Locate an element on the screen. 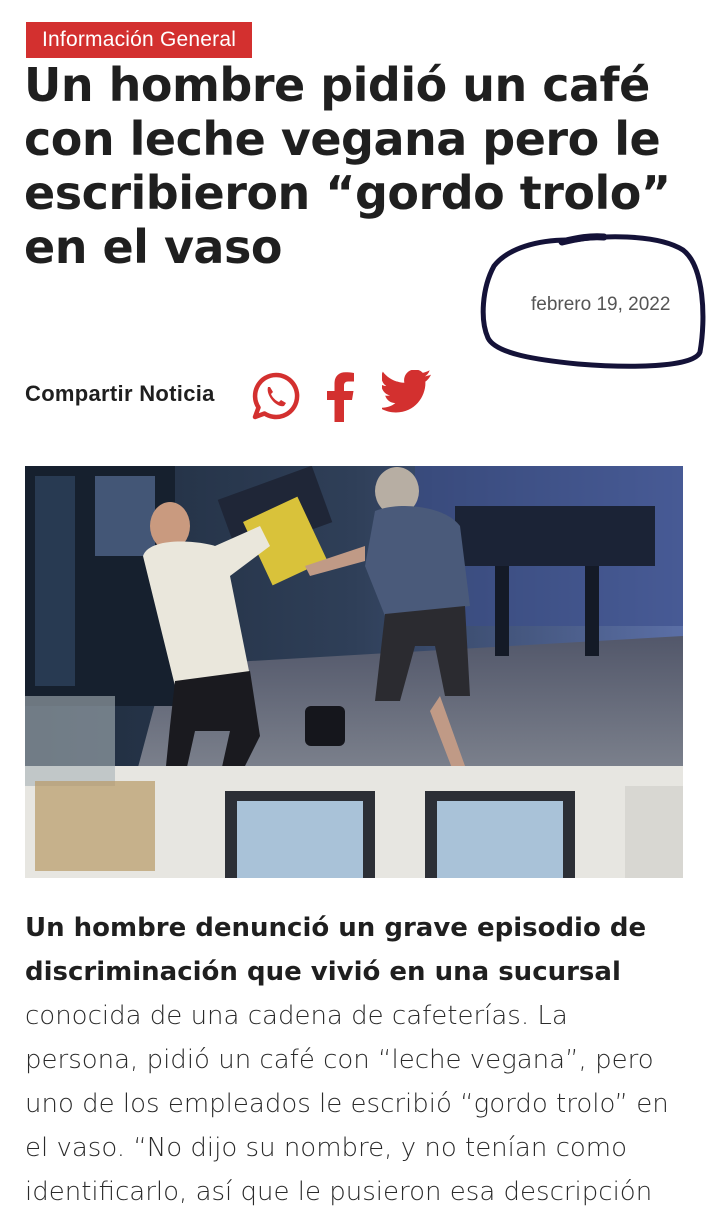 The image size is (708, 1214). whatsapp-icon is located at coordinates (276, 396).